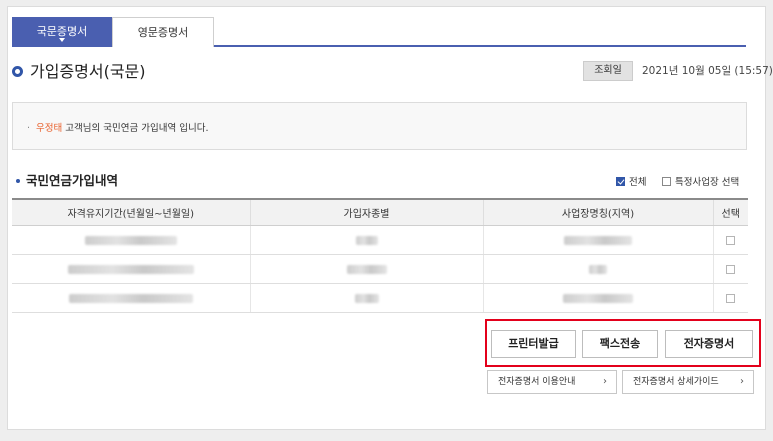  I want to click on notice-text: · 우정태 고객님의 국민연금 가입내역 입니다., so click(117, 127).